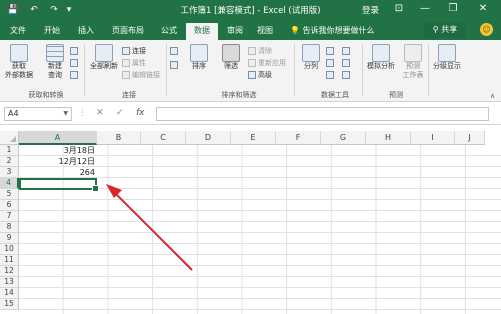 This screenshot has height=314, width=501. I want to click on tab-formulas: 公式, so click(169, 31).